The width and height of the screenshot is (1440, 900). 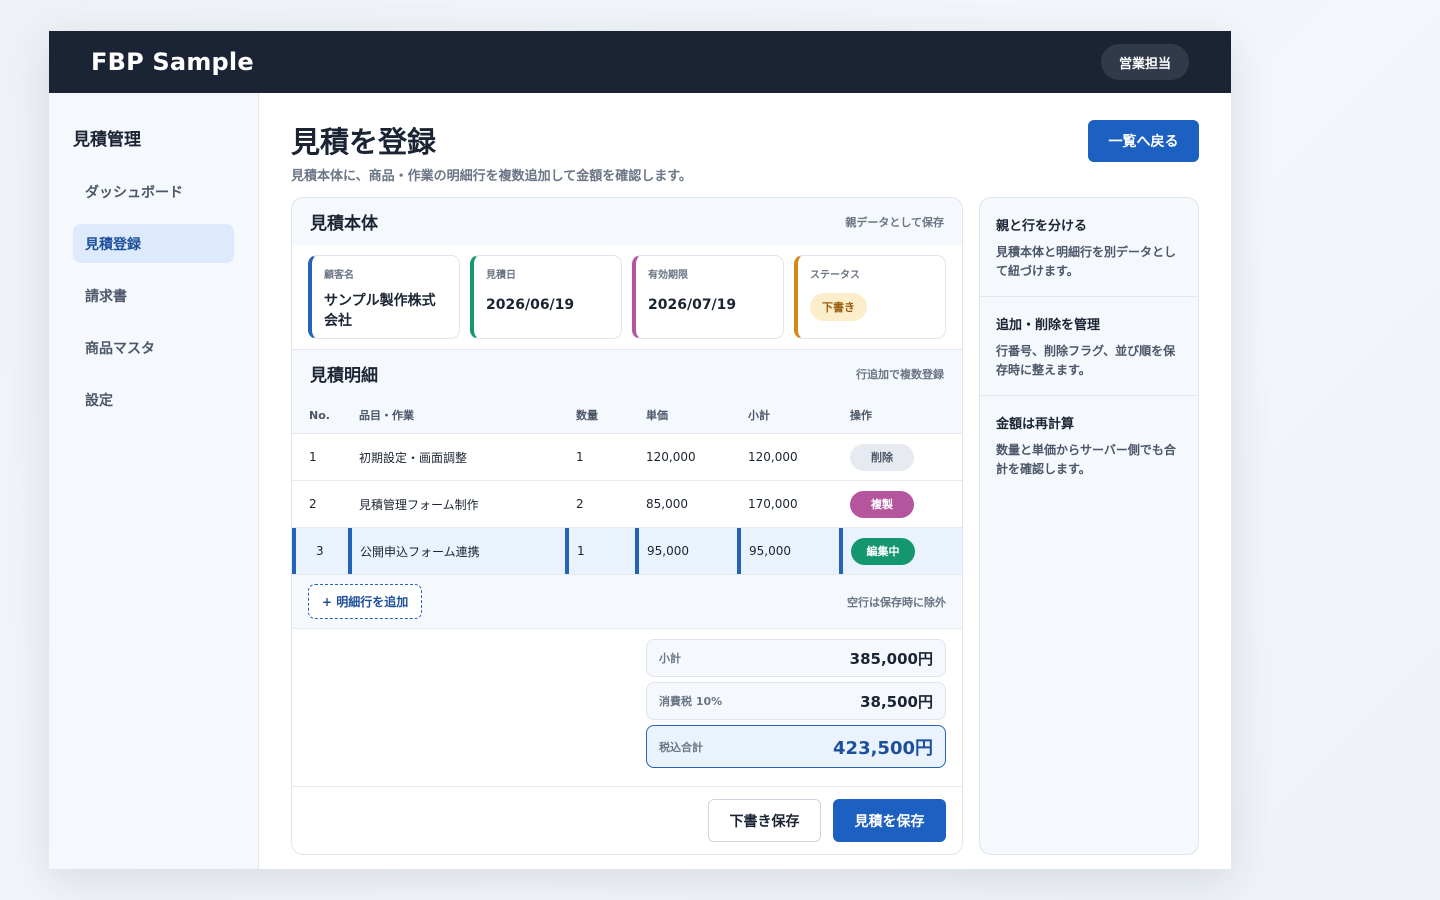 What do you see at coordinates (796, 701) in the screenshot?
I see `tax-box: 消費税 10% 38,500円` at bounding box center [796, 701].